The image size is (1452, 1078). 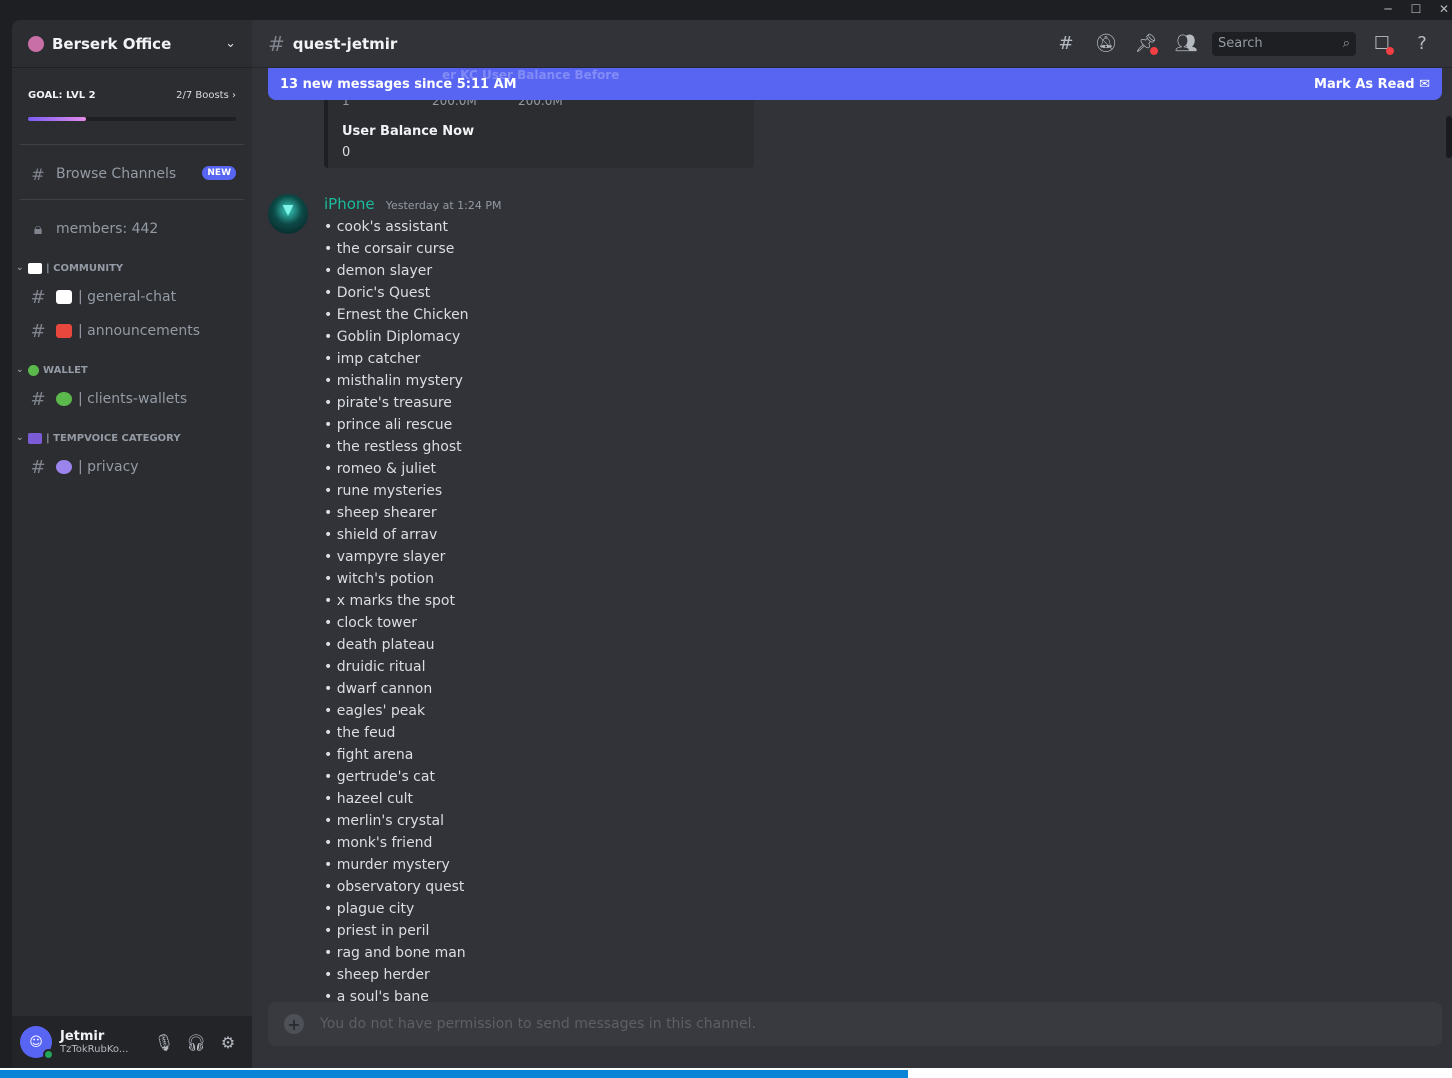 What do you see at coordinates (396, 711) in the screenshot?
I see `list-item: eagles' peak` at bounding box center [396, 711].